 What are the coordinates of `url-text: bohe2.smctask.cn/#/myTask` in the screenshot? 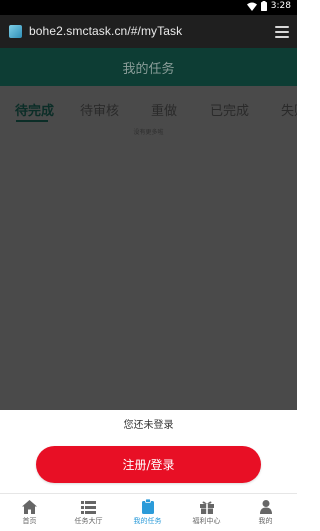 It's located at (105, 31).